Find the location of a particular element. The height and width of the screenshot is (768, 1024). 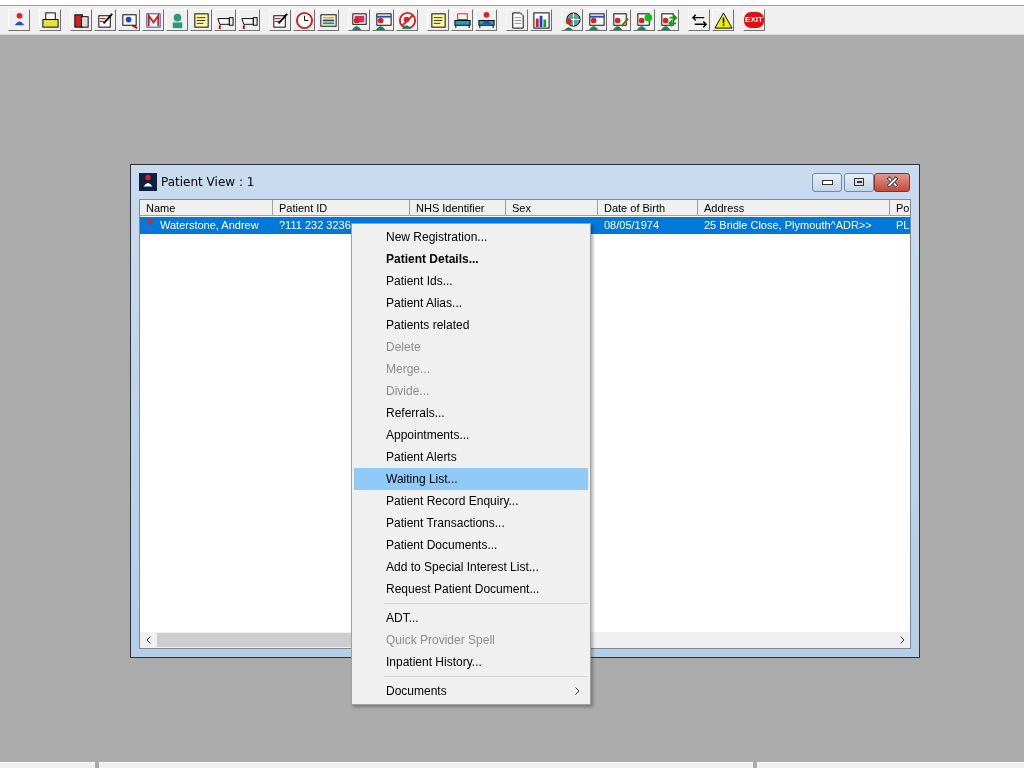

table-cell-text: ?111 232 3236 is located at coordinates (315, 225).